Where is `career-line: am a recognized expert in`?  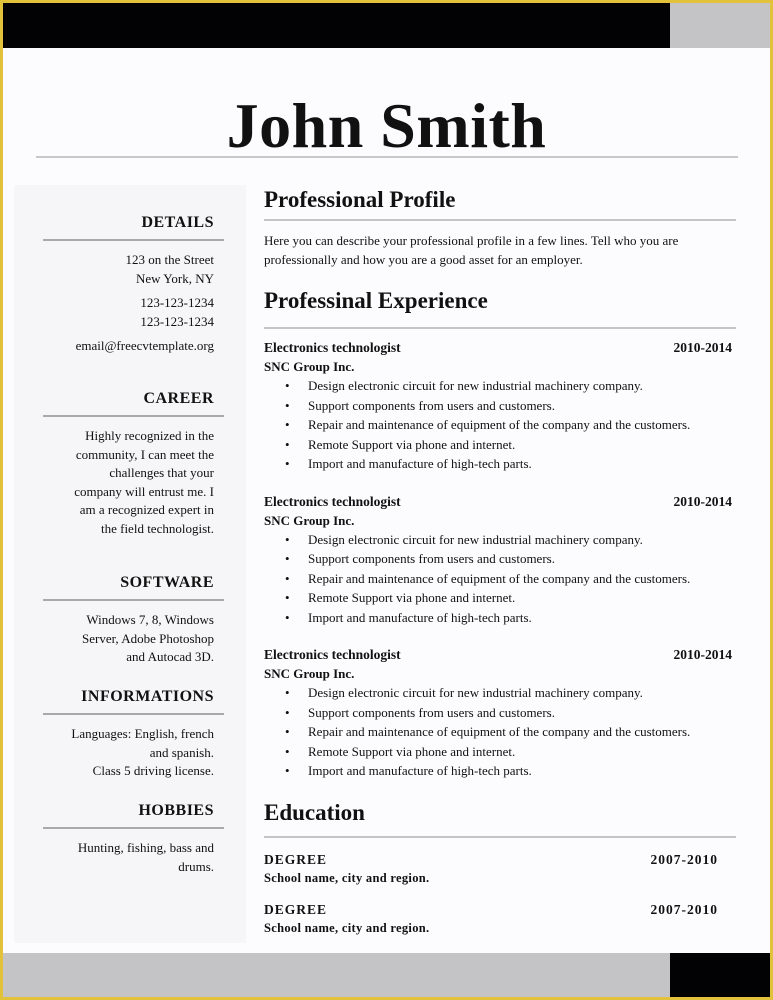
career-line: am a recognized expert in is located at coordinates (146, 509).